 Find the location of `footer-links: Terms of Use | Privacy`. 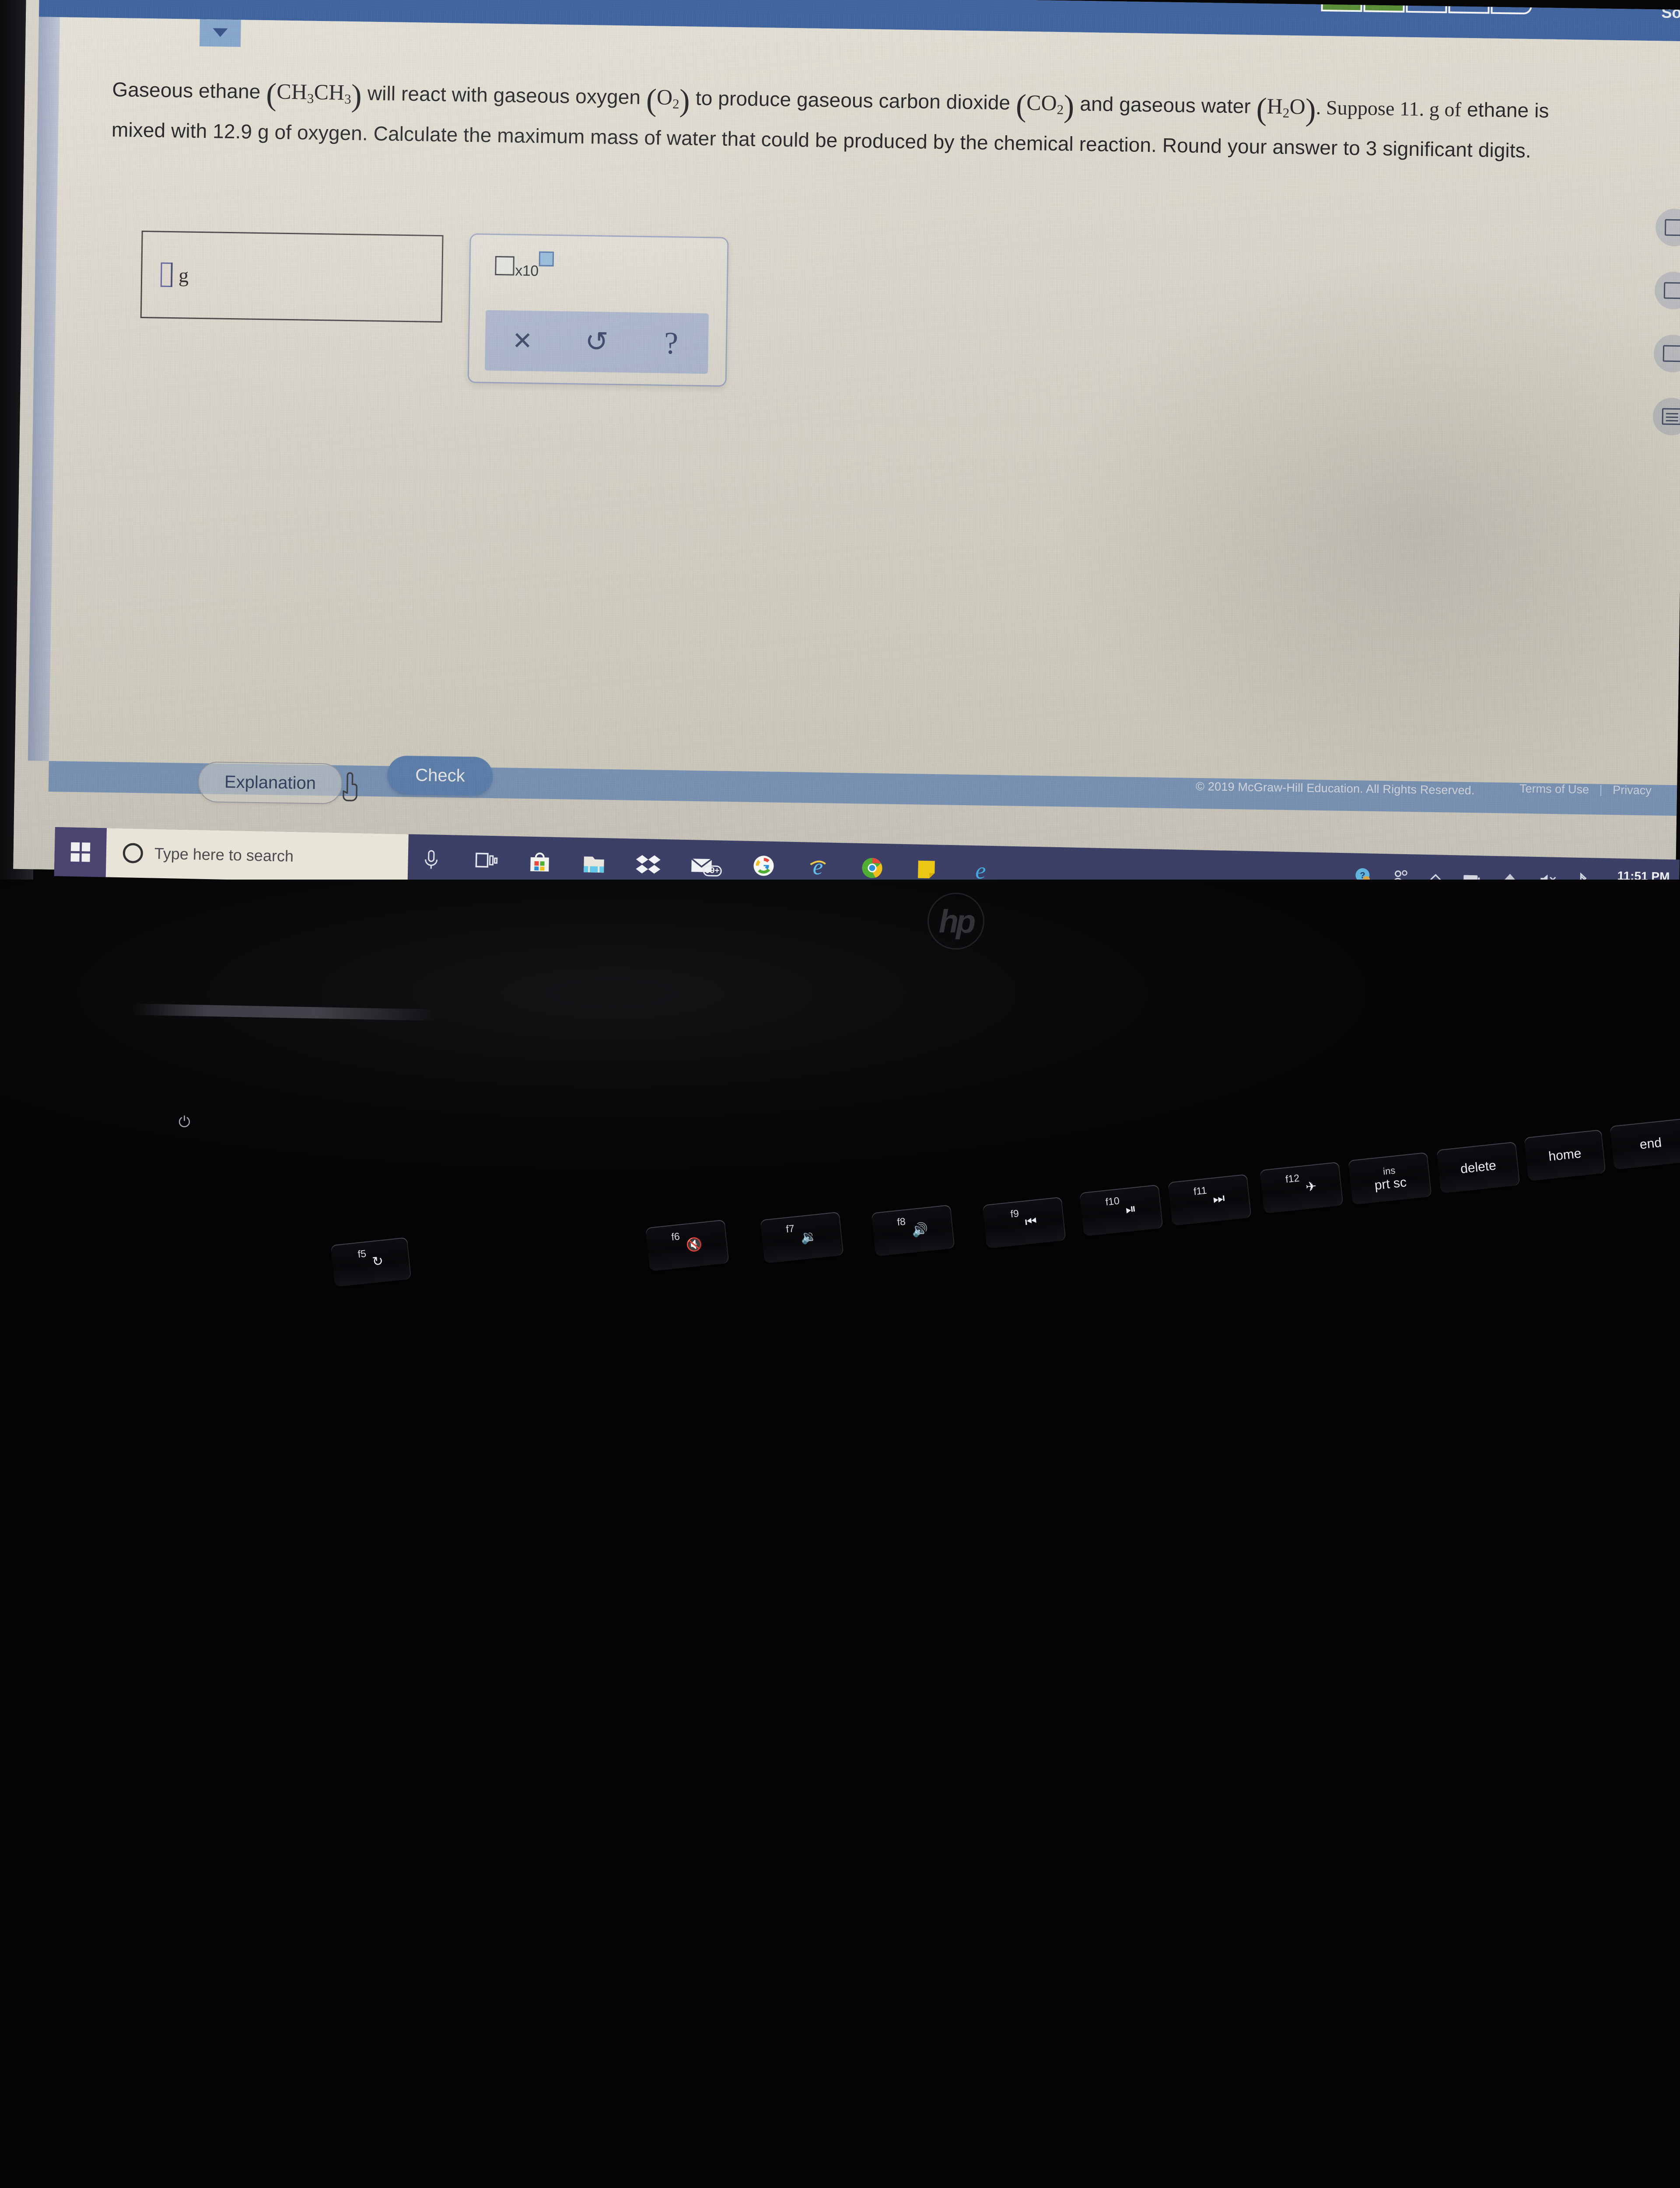

footer-links: Terms of Use | Privacy is located at coordinates (1585, 789).